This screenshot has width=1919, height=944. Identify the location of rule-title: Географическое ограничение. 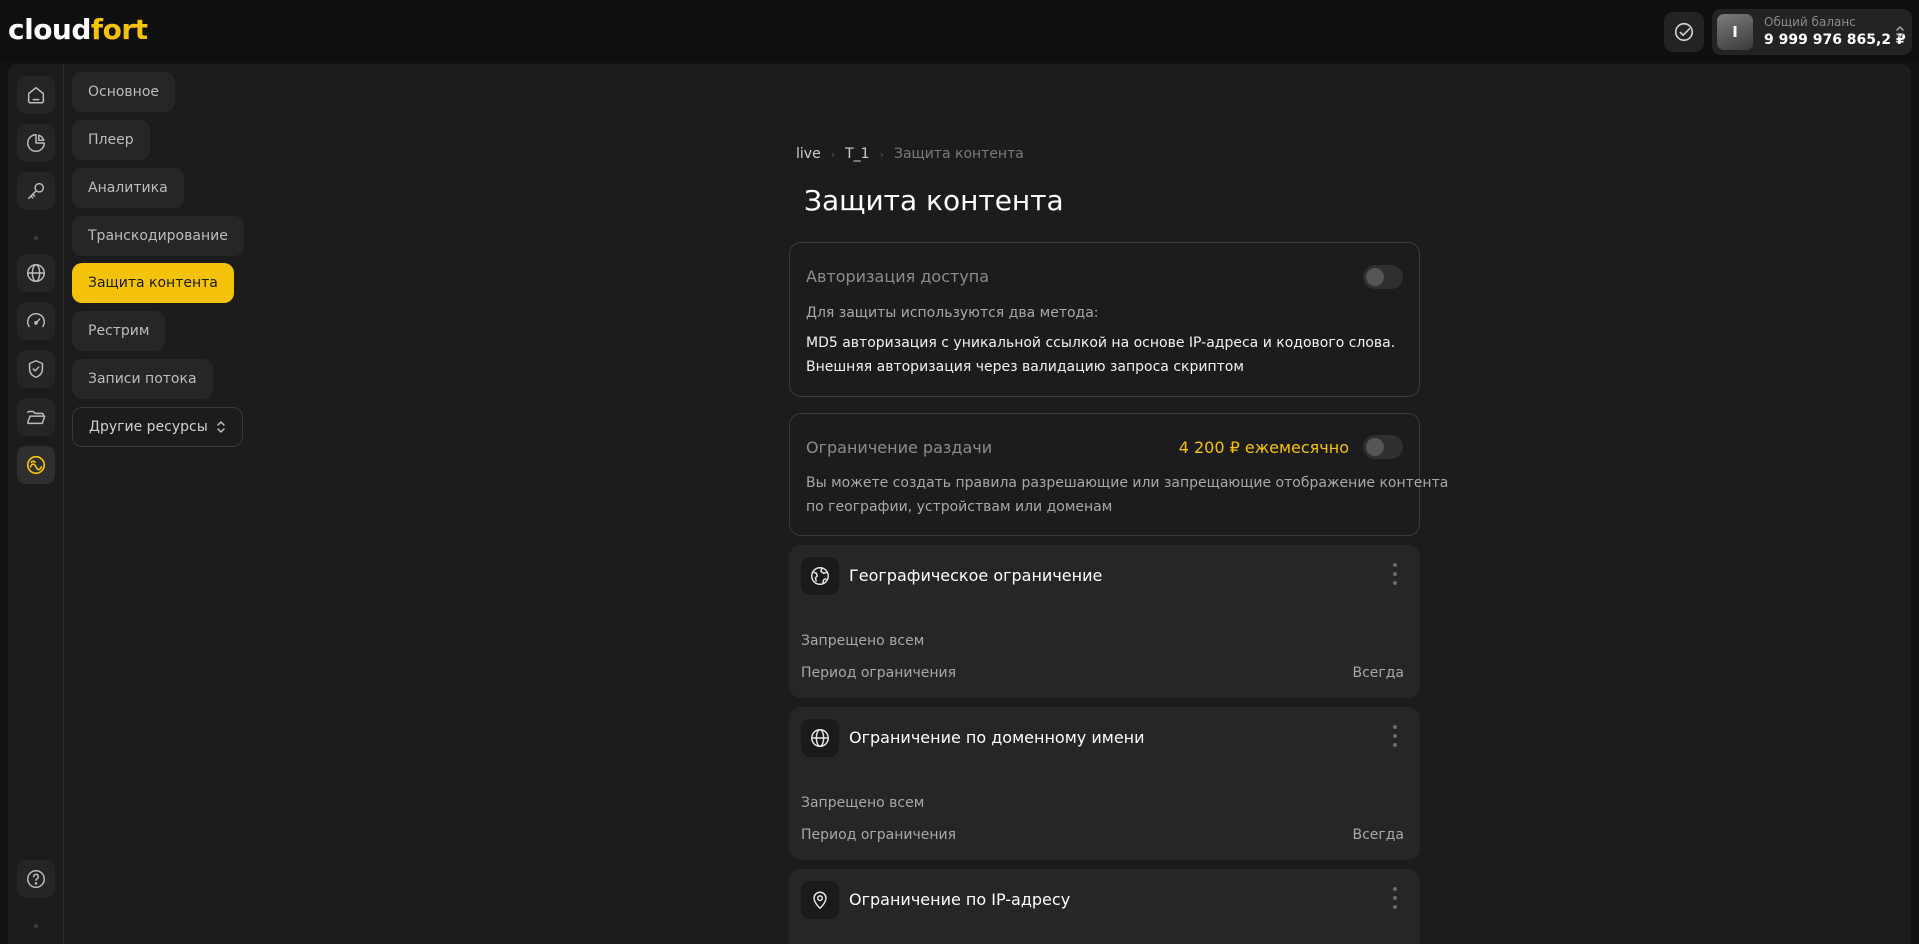
(976, 575).